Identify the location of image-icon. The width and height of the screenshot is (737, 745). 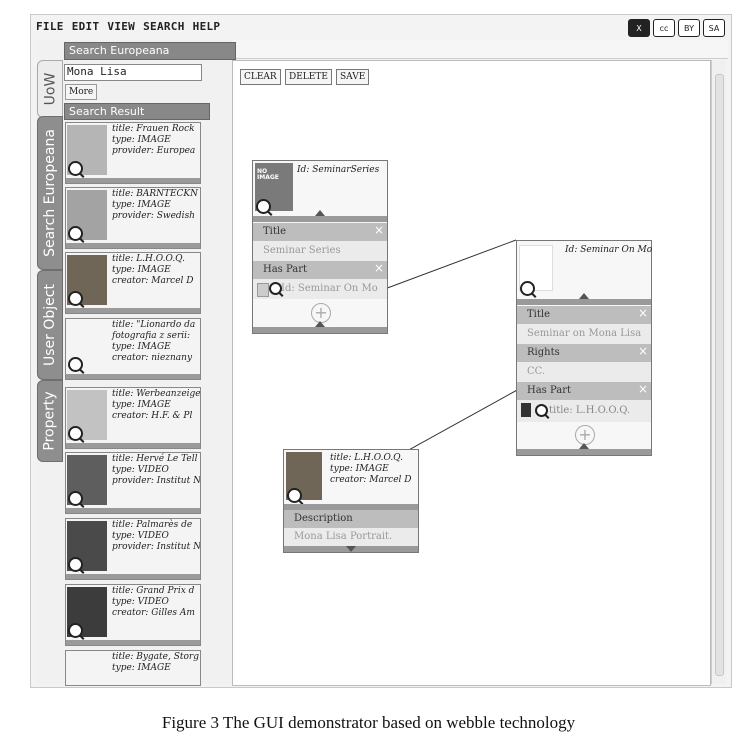
(526, 410).